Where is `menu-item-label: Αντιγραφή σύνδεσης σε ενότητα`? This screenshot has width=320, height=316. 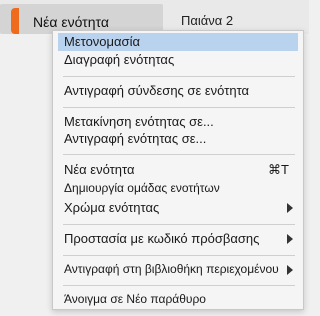 menu-item-label: Αντιγραφή σύνδεσης σε ενότητα is located at coordinates (157, 90).